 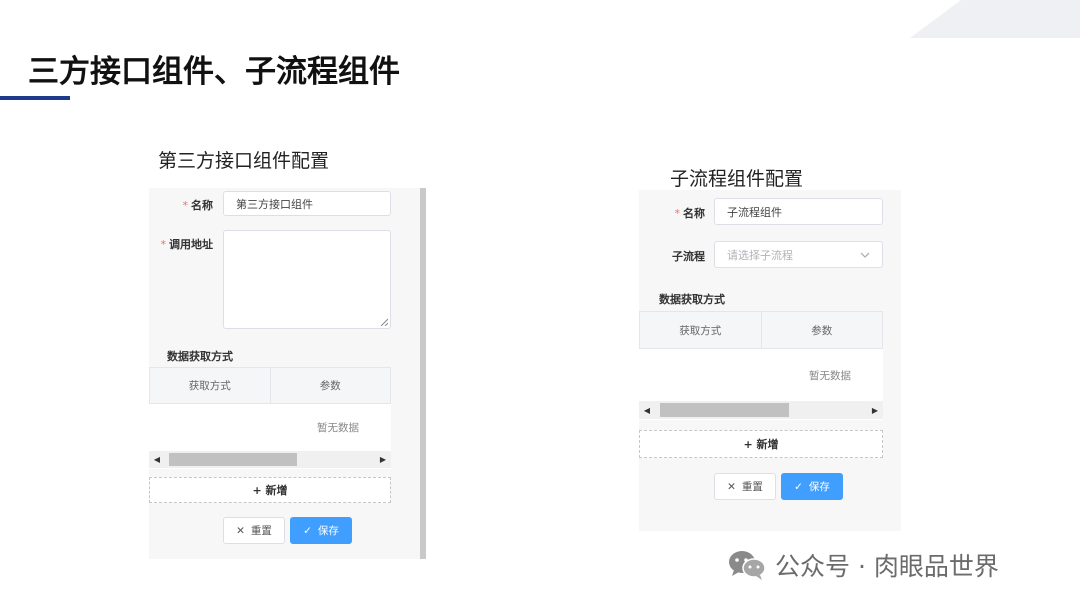 I want to click on name-input: 子流程组件, so click(x=798, y=211).